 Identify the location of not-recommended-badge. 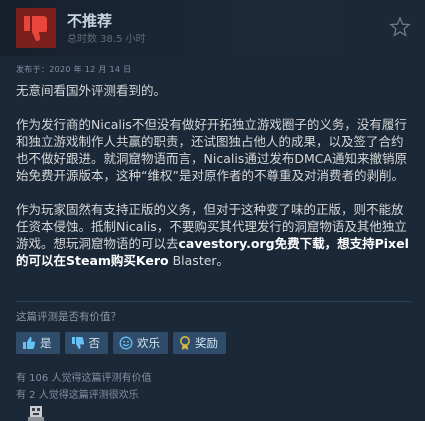
(36, 28).